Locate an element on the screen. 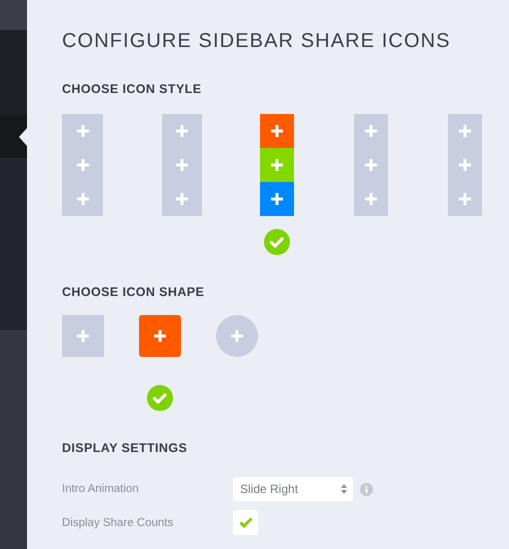  setting-label: Intro Animation is located at coordinates (101, 489).